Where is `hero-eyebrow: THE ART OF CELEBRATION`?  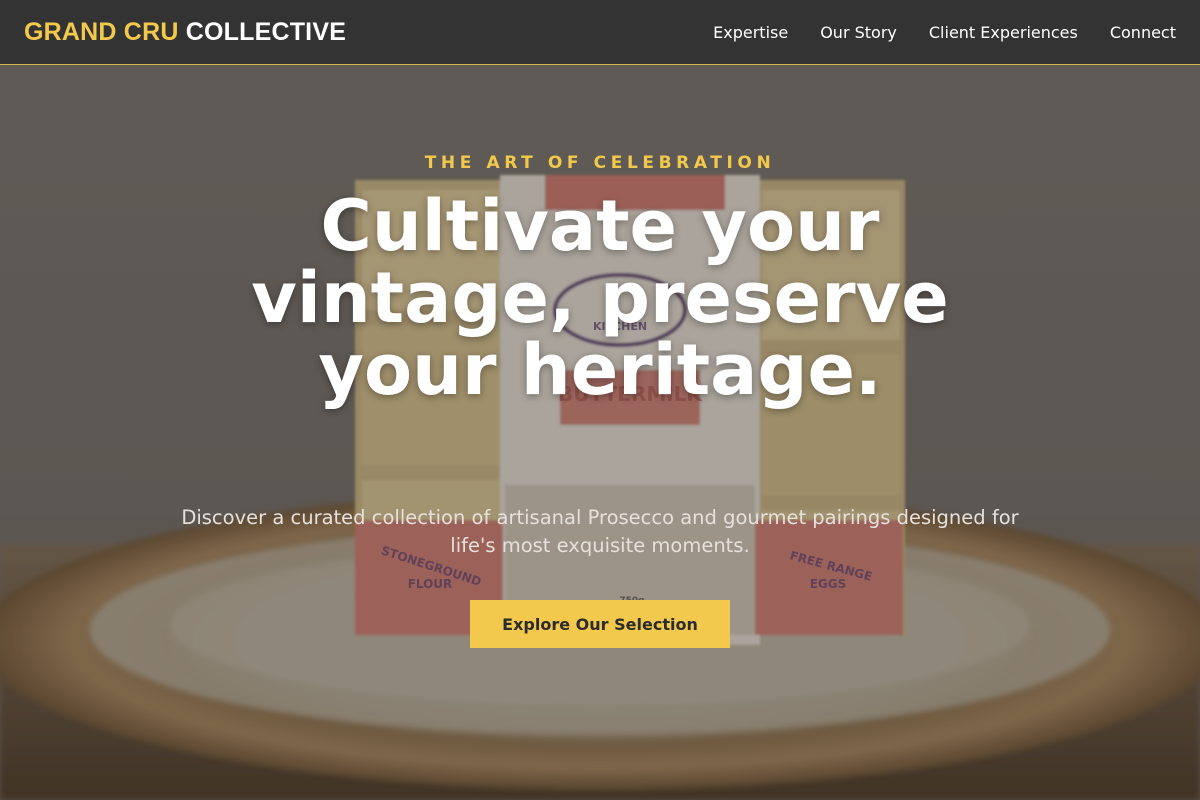 hero-eyebrow: THE ART OF CELEBRATION is located at coordinates (600, 163).